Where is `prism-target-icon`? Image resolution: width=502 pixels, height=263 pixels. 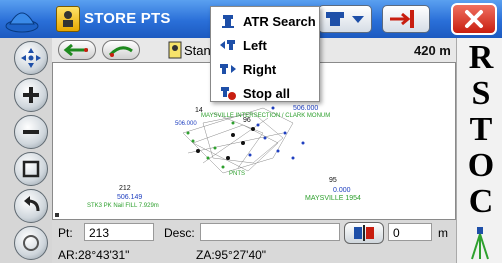 prism-target-icon is located at coordinates (364, 233).